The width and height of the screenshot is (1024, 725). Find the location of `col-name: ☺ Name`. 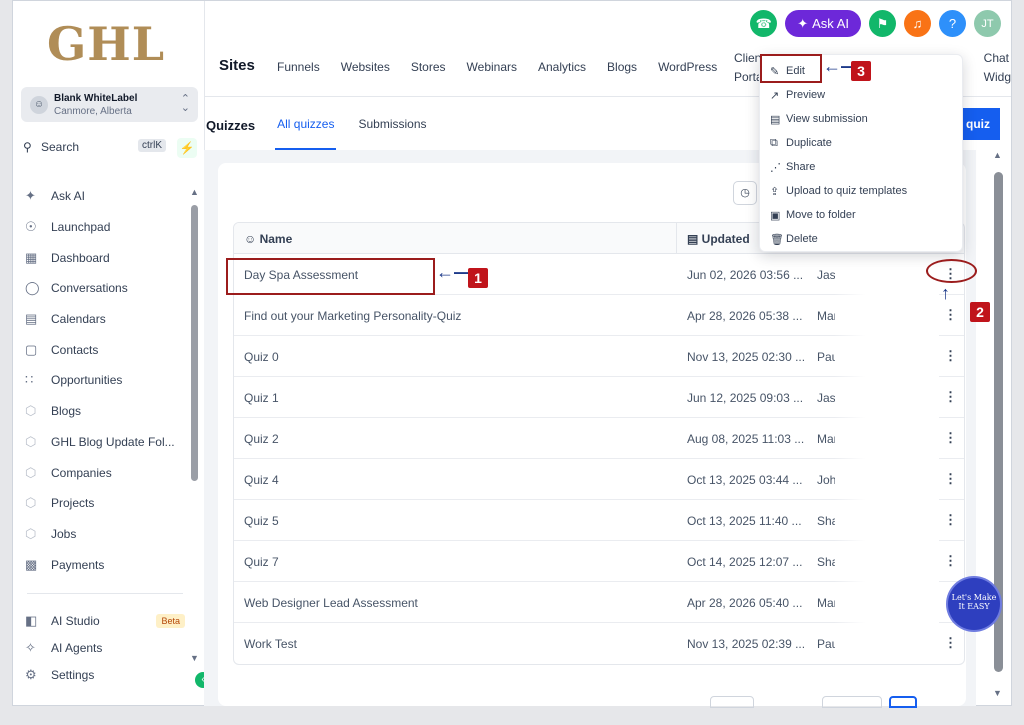

col-name: ☺ Name is located at coordinates (268, 239).